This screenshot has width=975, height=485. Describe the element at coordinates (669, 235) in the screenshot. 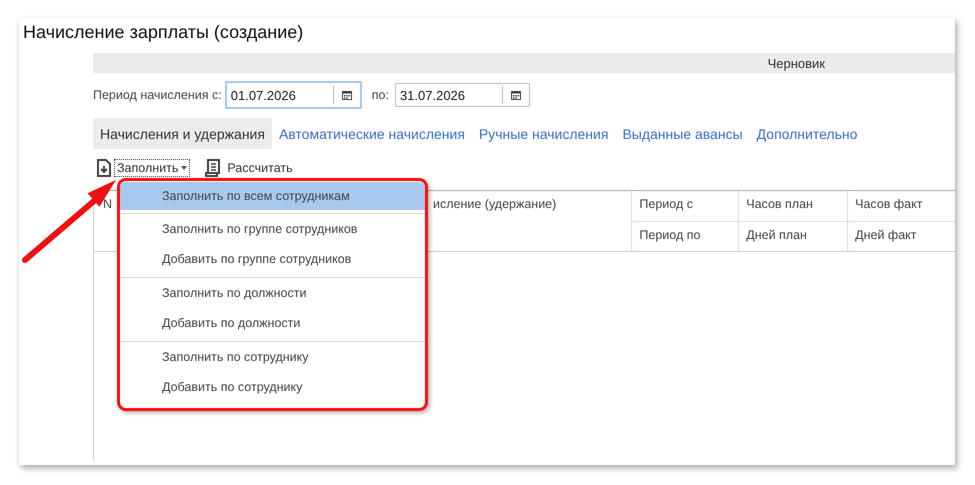

I see `column-header: Период по` at that location.